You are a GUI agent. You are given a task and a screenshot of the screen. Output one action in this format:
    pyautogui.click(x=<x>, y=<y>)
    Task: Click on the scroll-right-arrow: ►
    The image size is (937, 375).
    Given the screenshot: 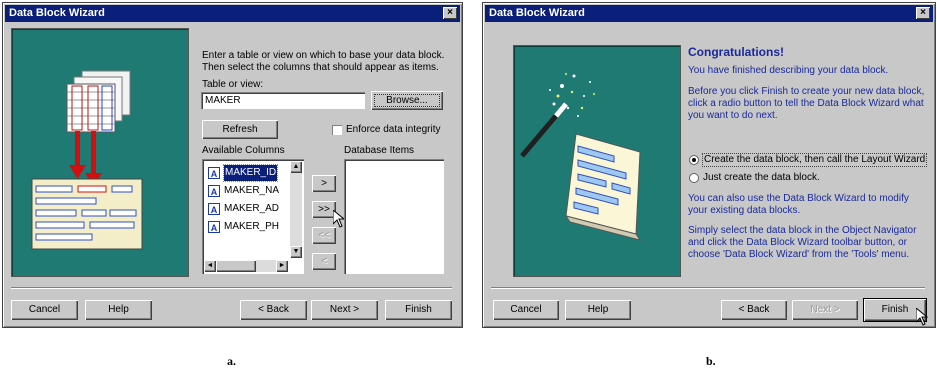 What is the action you would take?
    pyautogui.click(x=282, y=266)
    